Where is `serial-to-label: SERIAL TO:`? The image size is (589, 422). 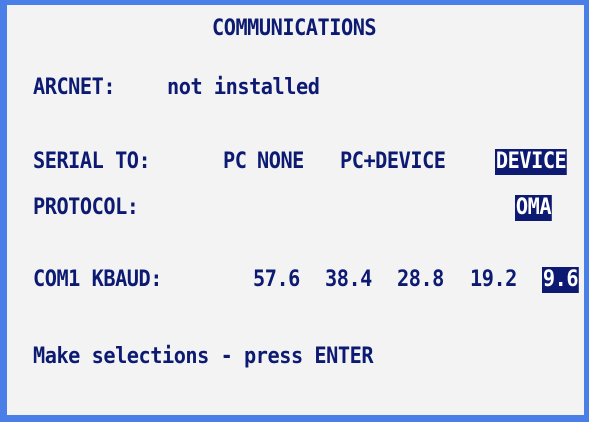
serial-to-label: SERIAL TO: is located at coordinates (92, 161).